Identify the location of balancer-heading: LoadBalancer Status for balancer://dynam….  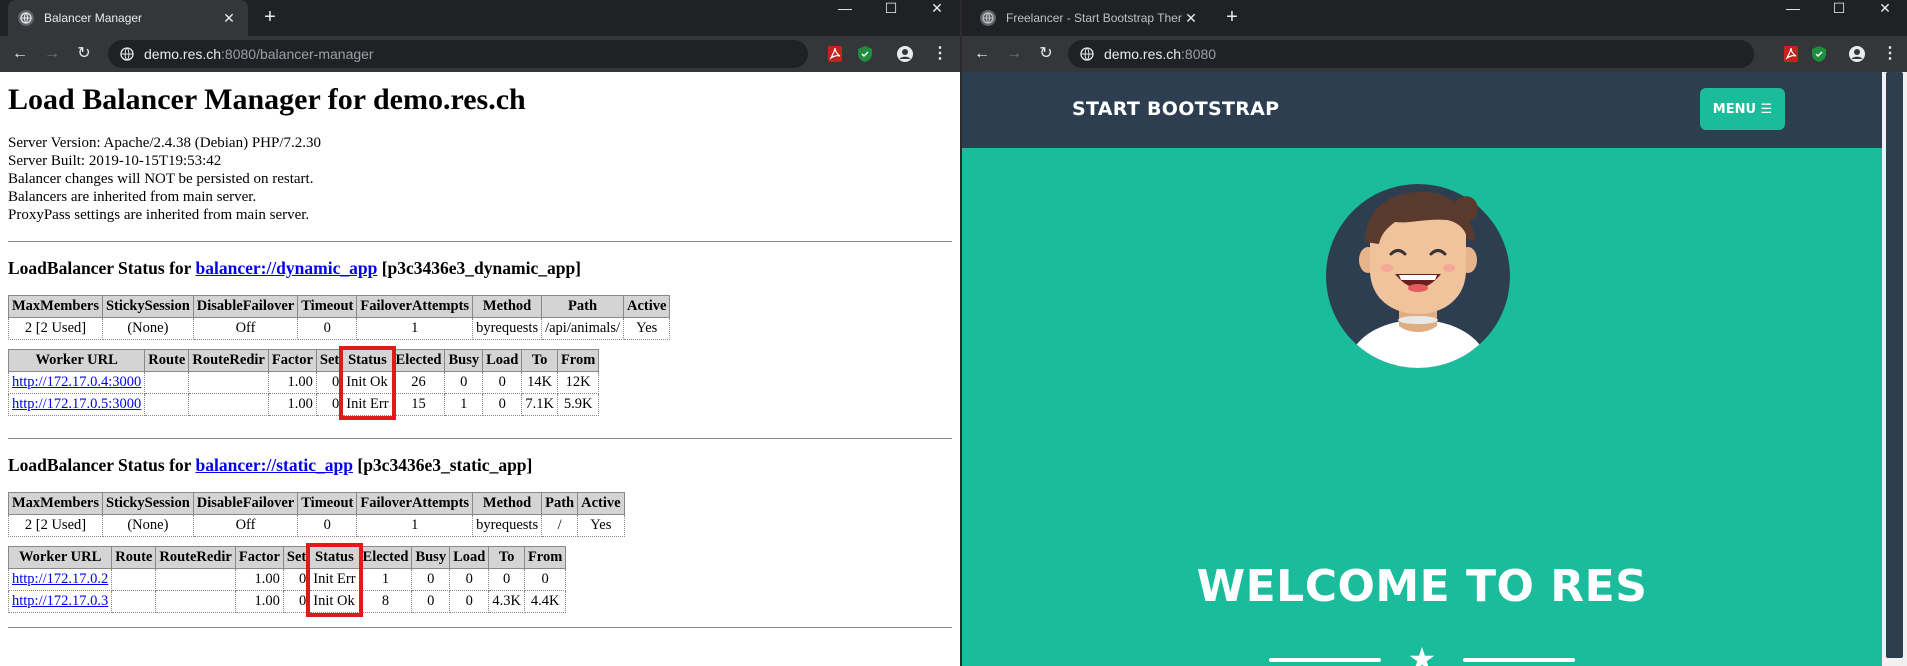
(480, 268).